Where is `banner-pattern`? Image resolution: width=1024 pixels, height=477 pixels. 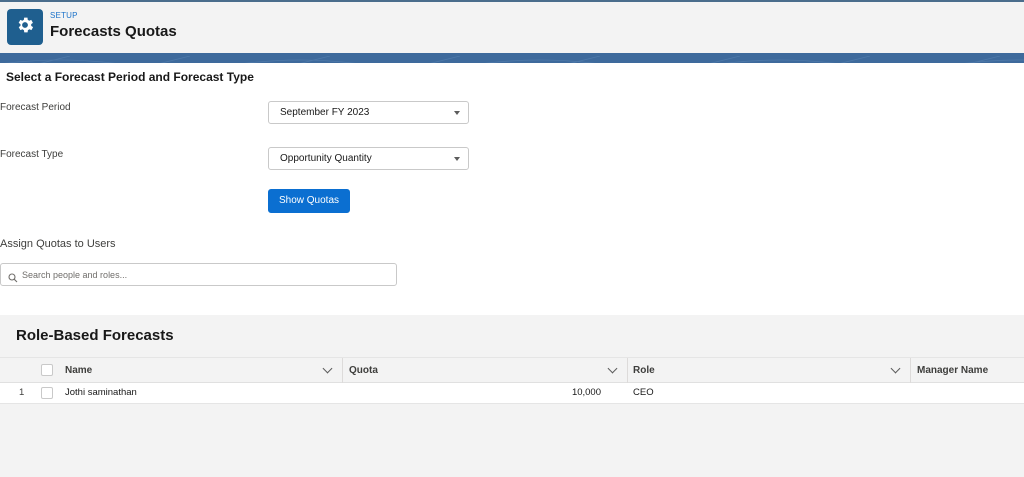
banner-pattern is located at coordinates (514, 59).